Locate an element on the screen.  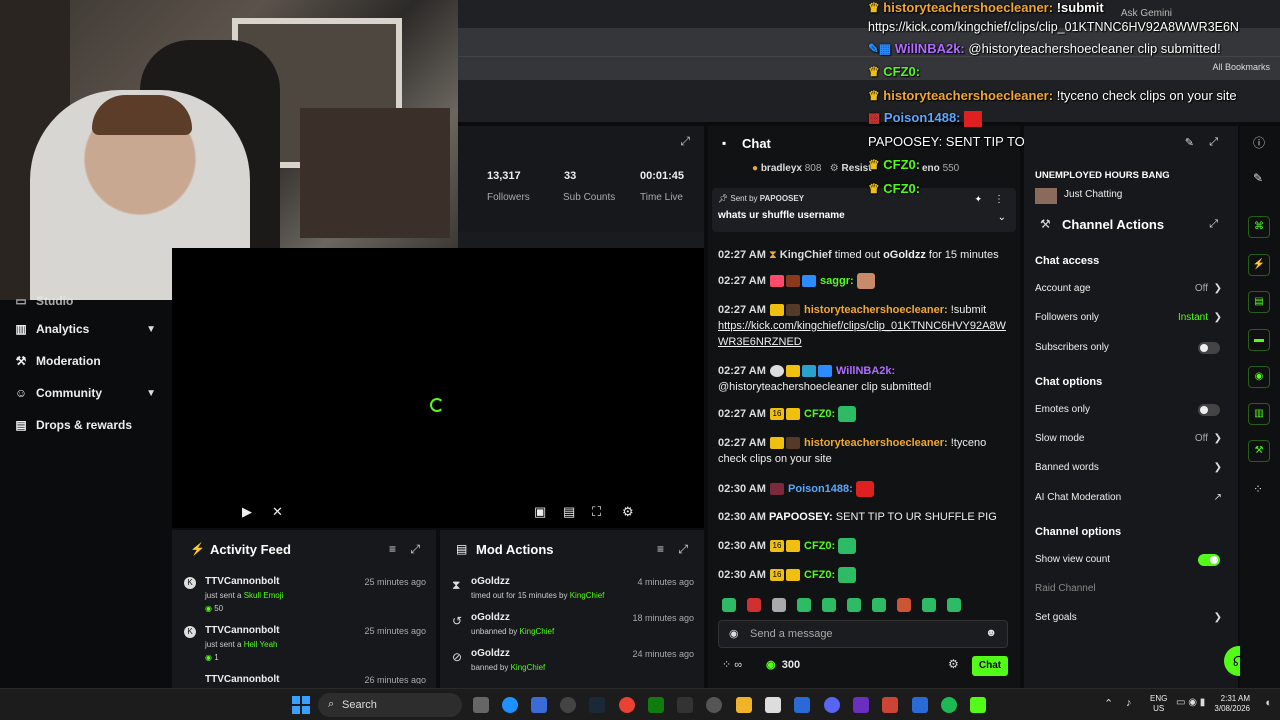
taskbar-search: ⌕ Search is located at coordinates (390, 705).